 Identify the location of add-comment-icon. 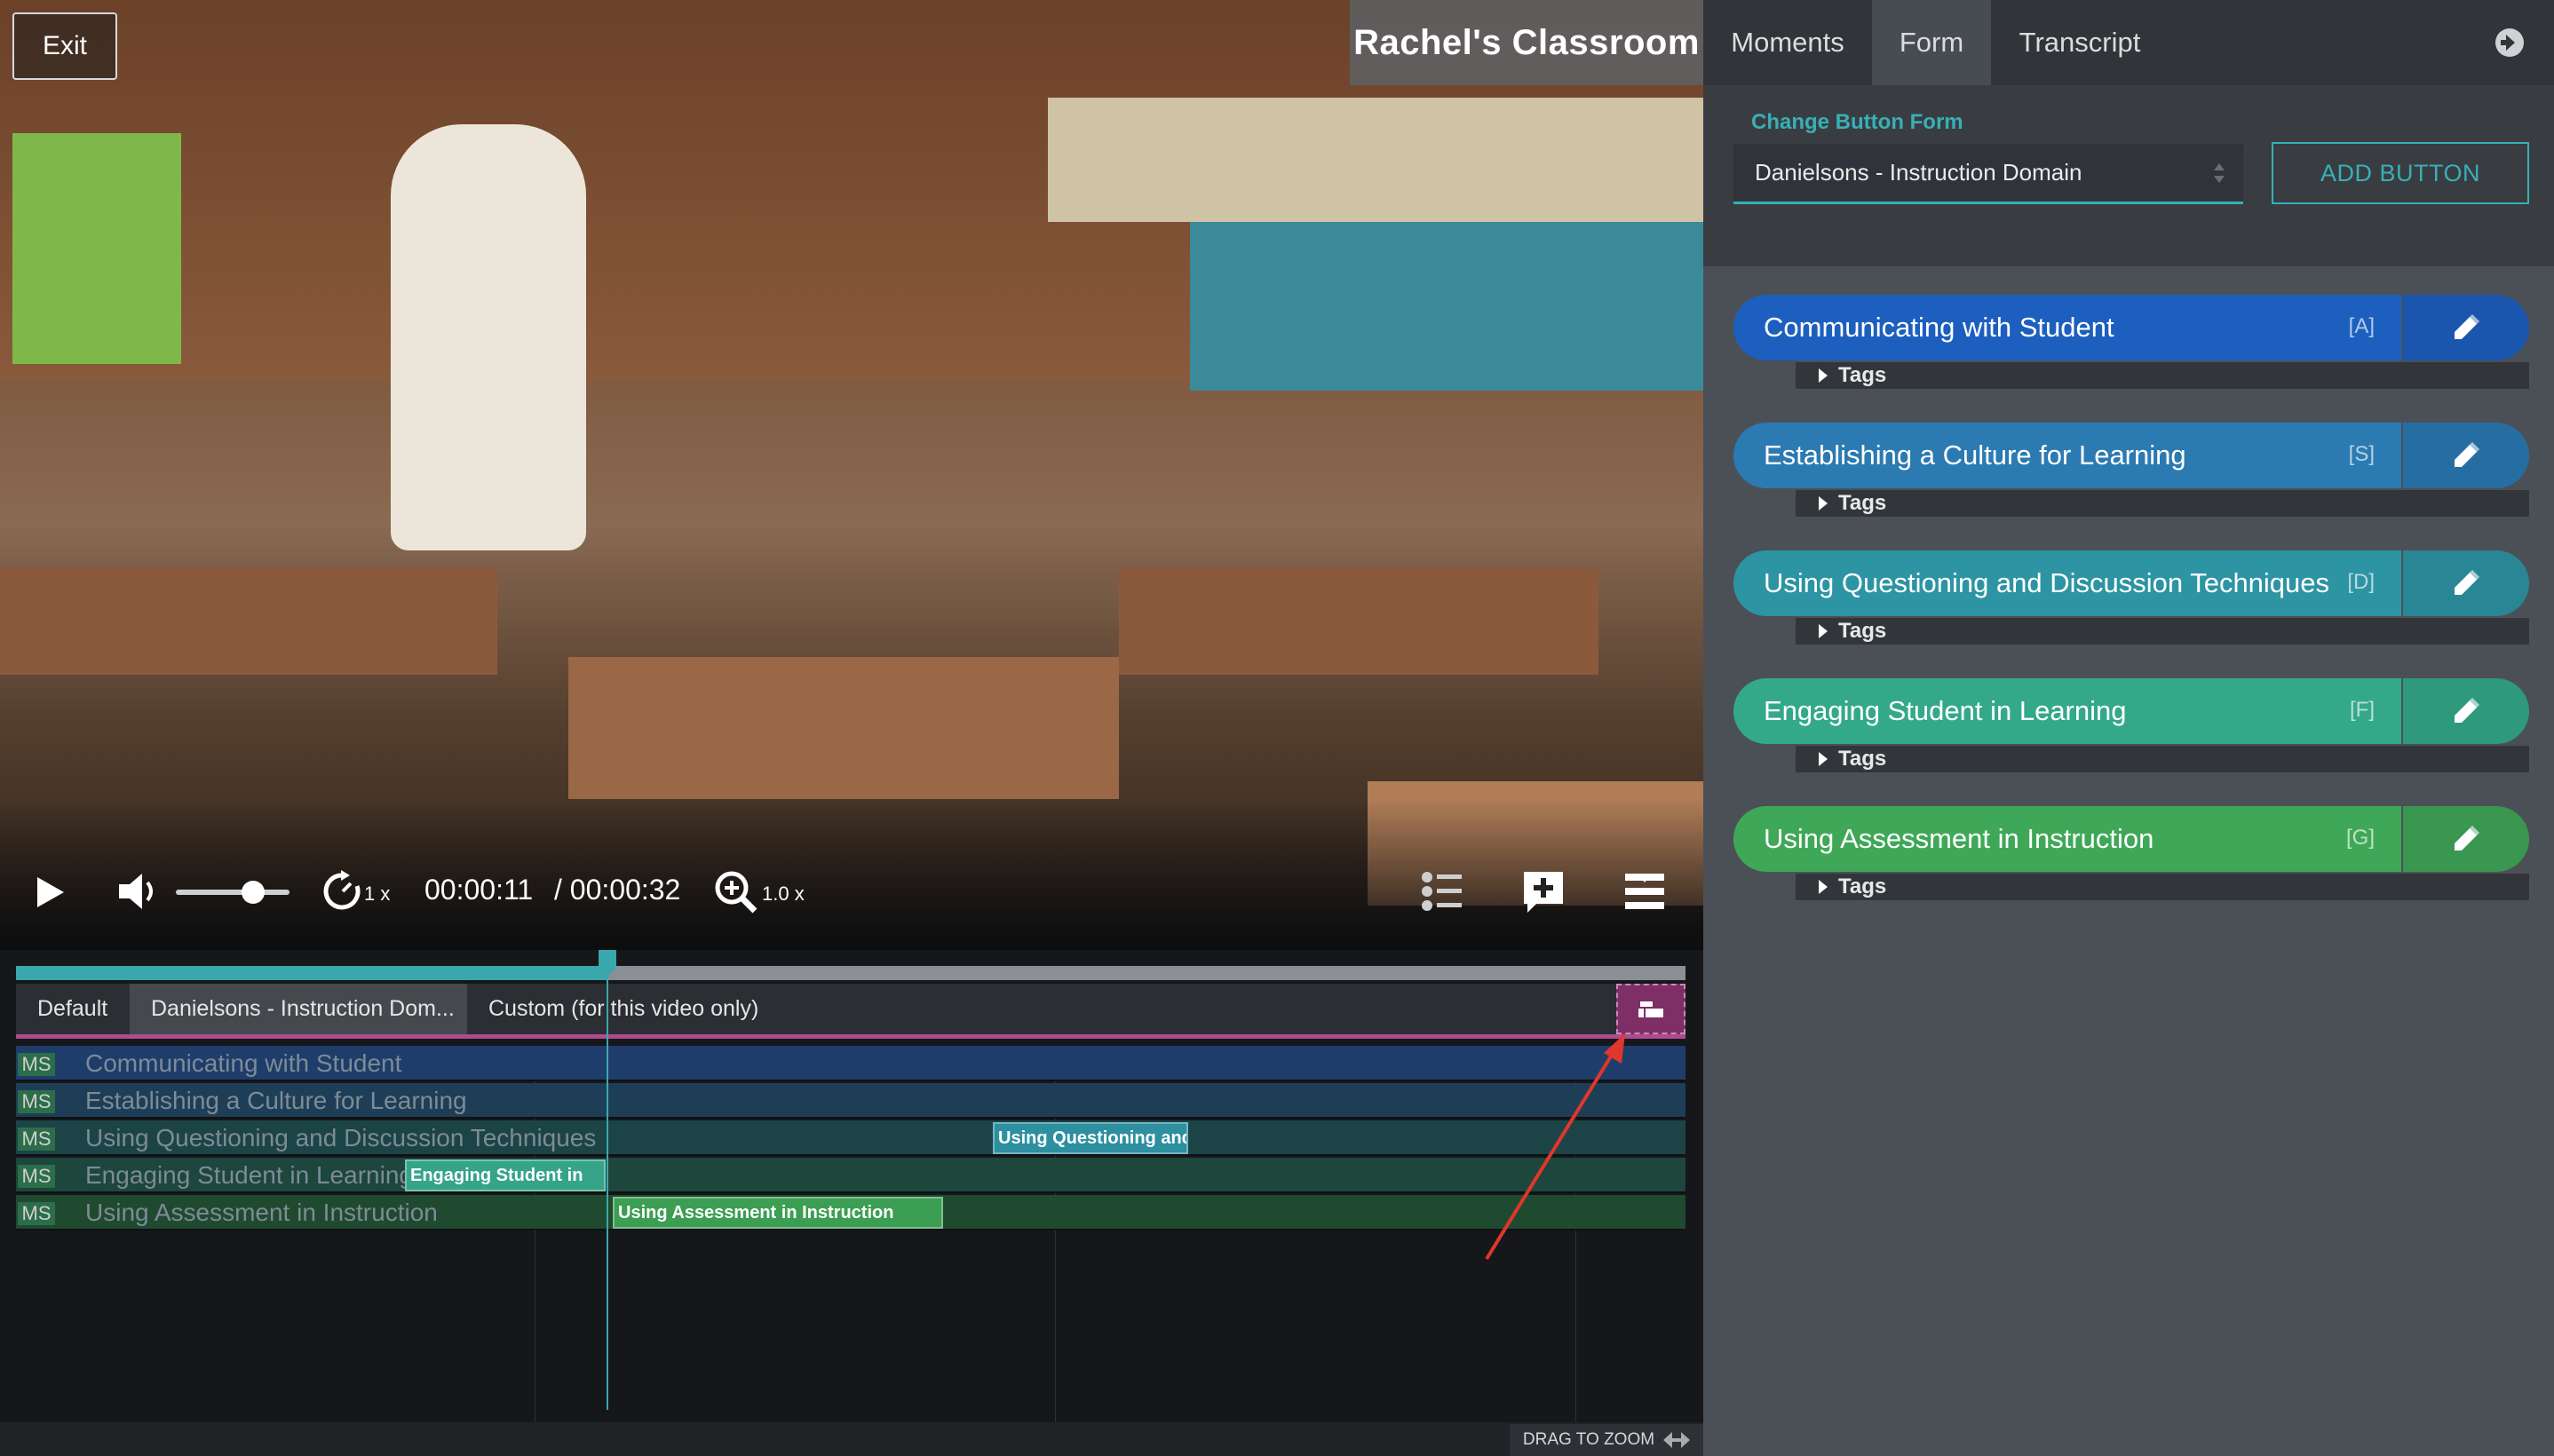
(1543, 891).